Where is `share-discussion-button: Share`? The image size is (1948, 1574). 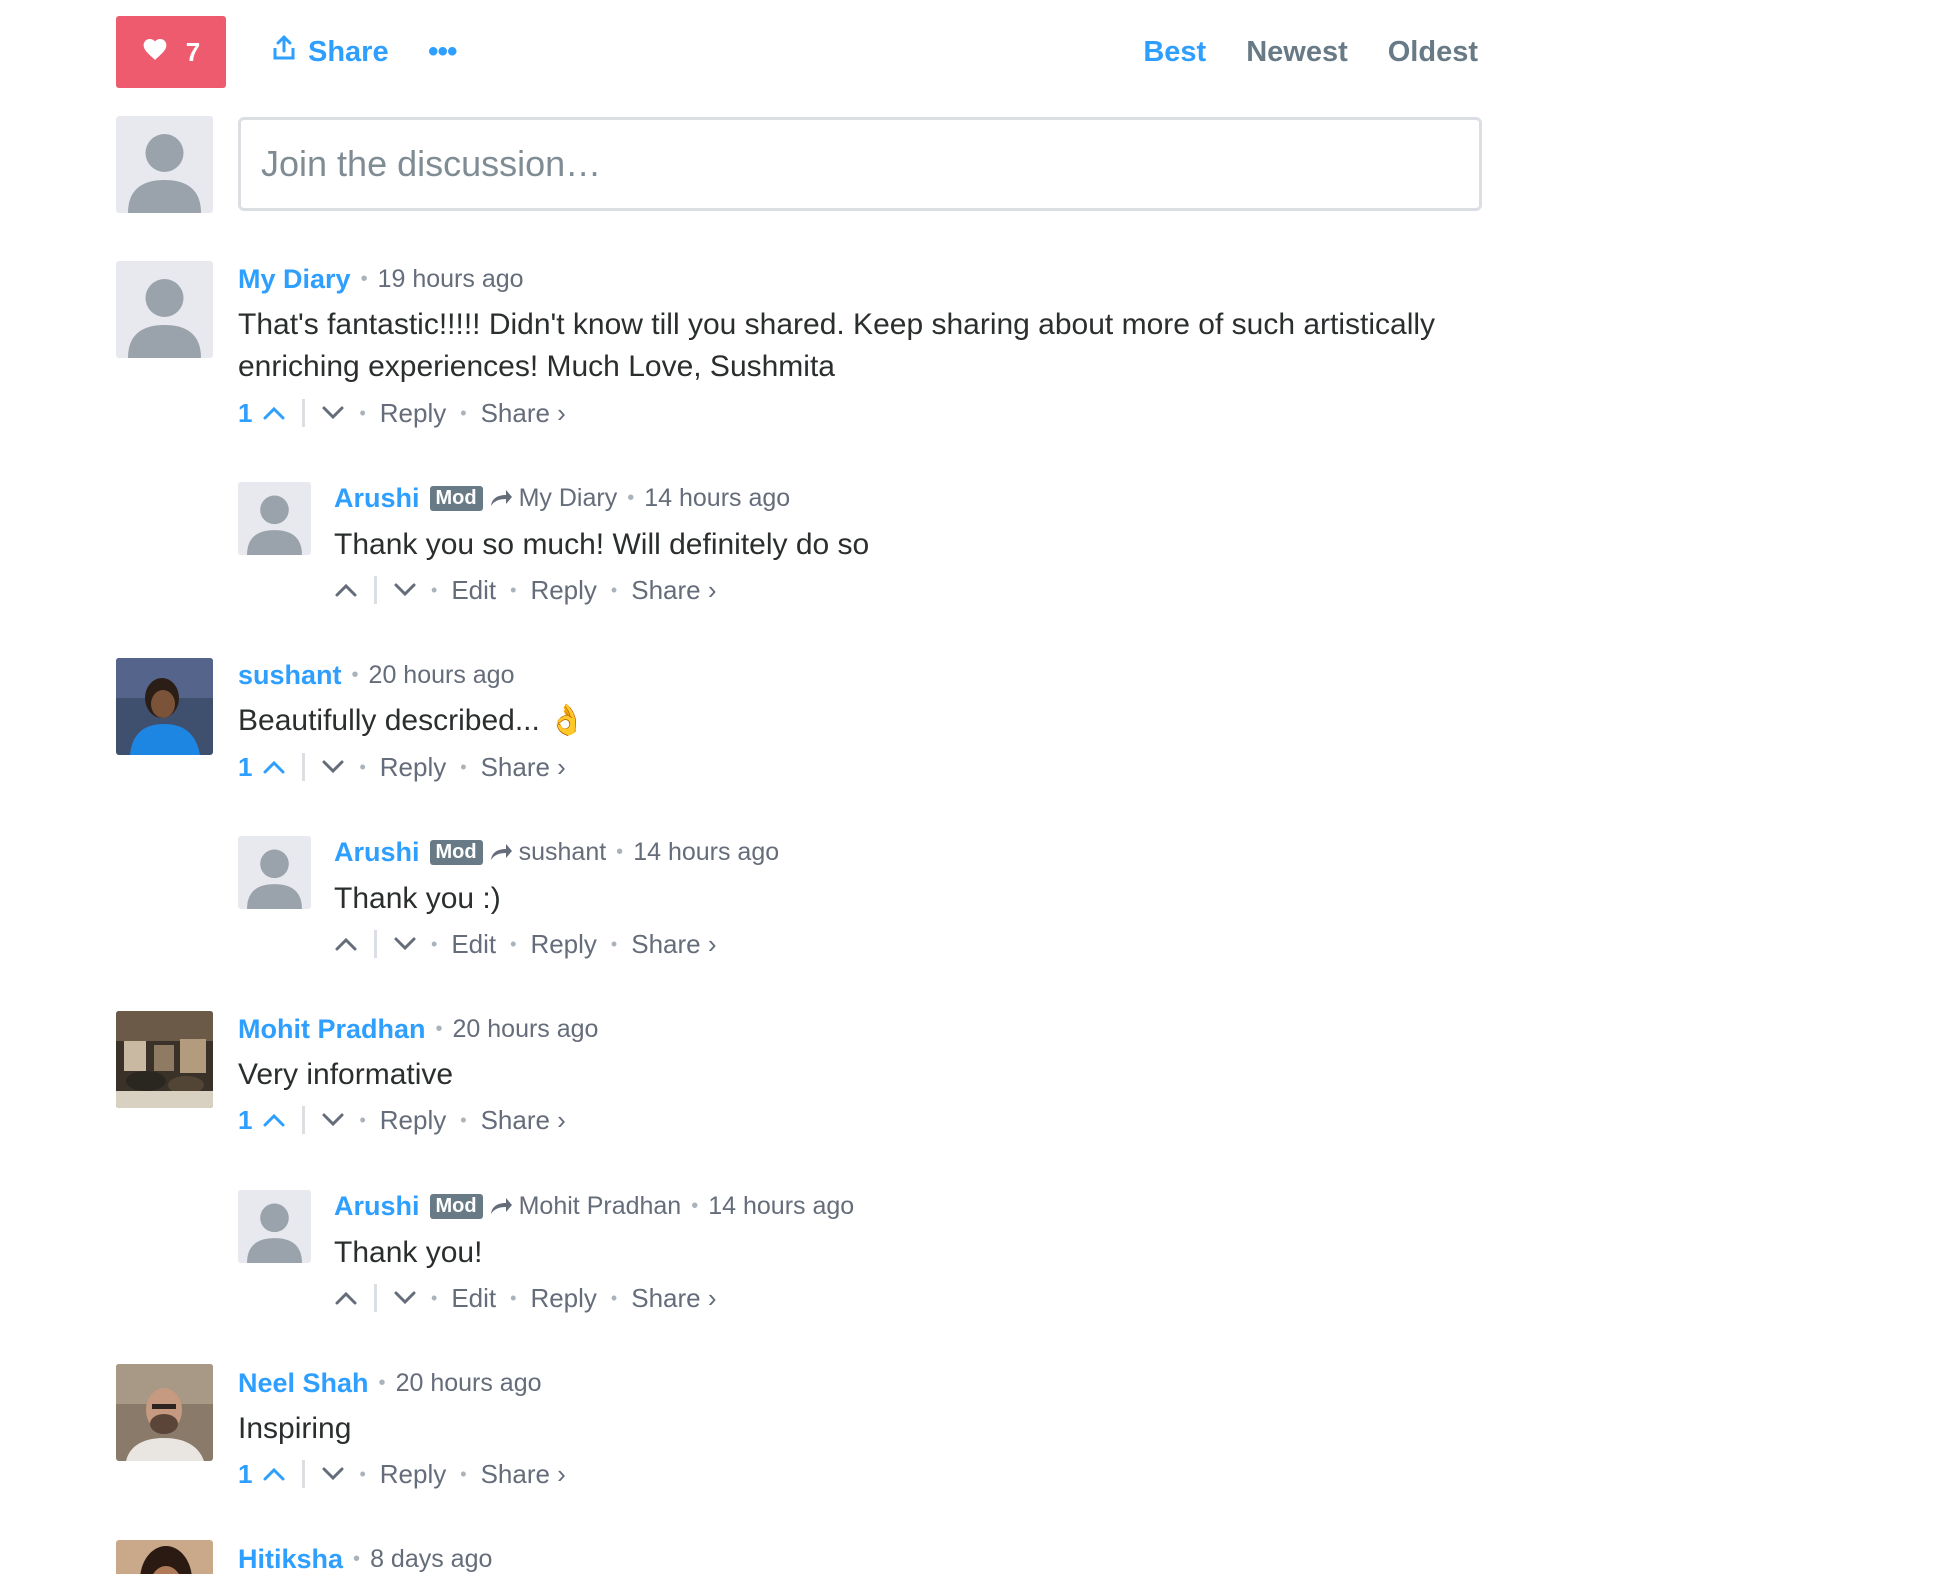 share-discussion-button: Share is located at coordinates (330, 52).